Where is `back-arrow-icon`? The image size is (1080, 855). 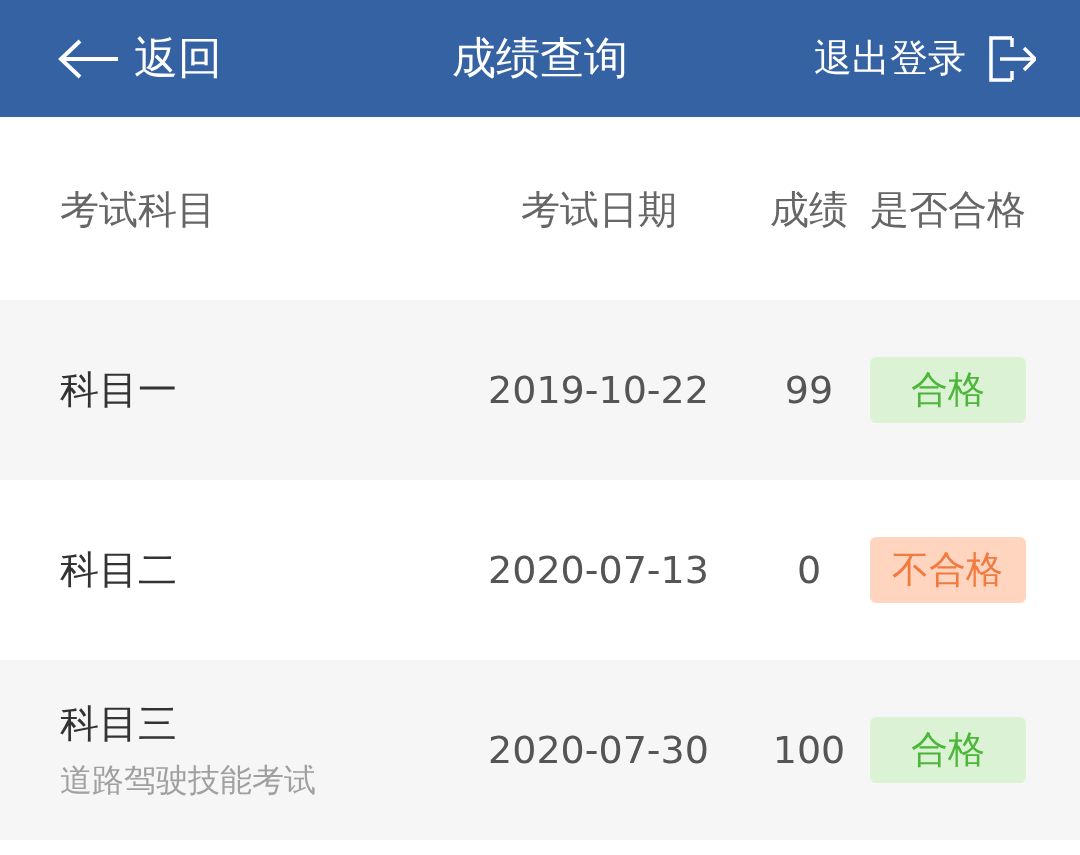 back-arrow-icon is located at coordinates (89, 58).